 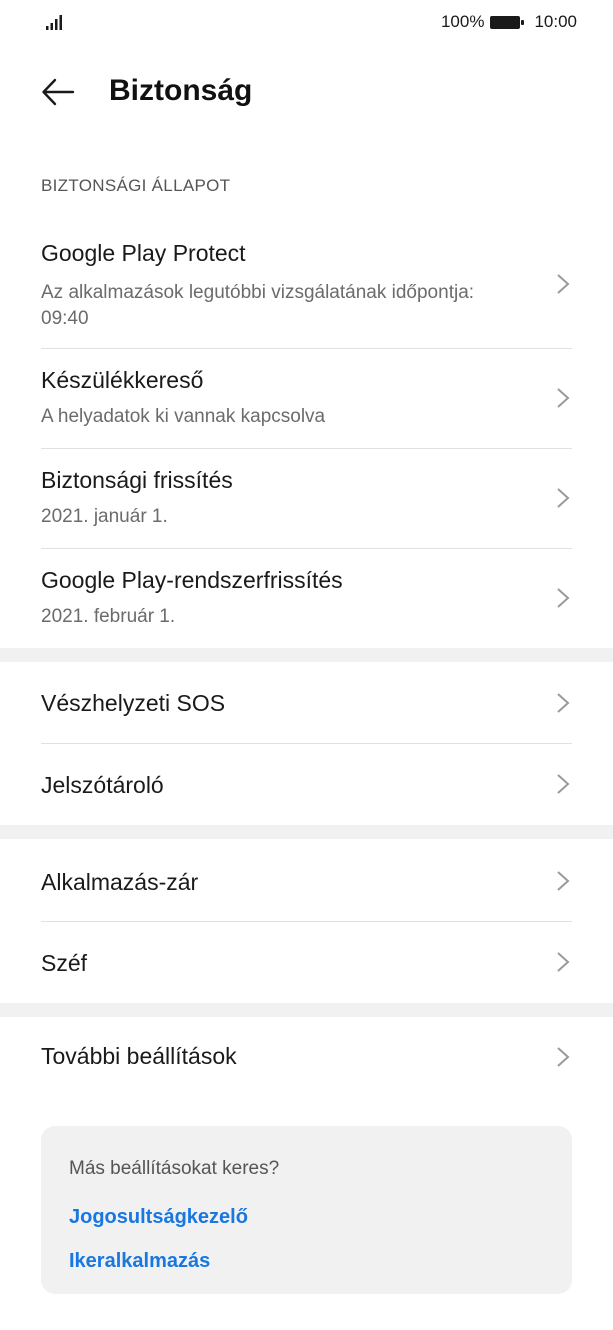 What do you see at coordinates (54, 22) in the screenshot?
I see `signal-icon` at bounding box center [54, 22].